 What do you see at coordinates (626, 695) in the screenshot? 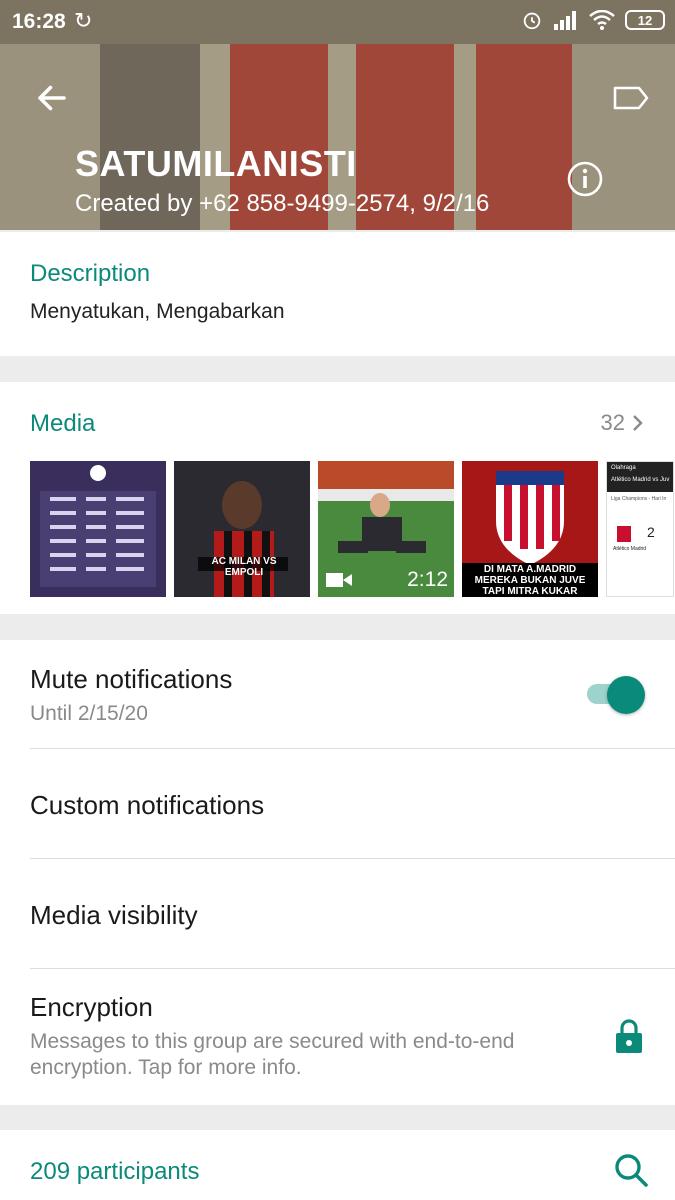
I see `toggle-knob` at bounding box center [626, 695].